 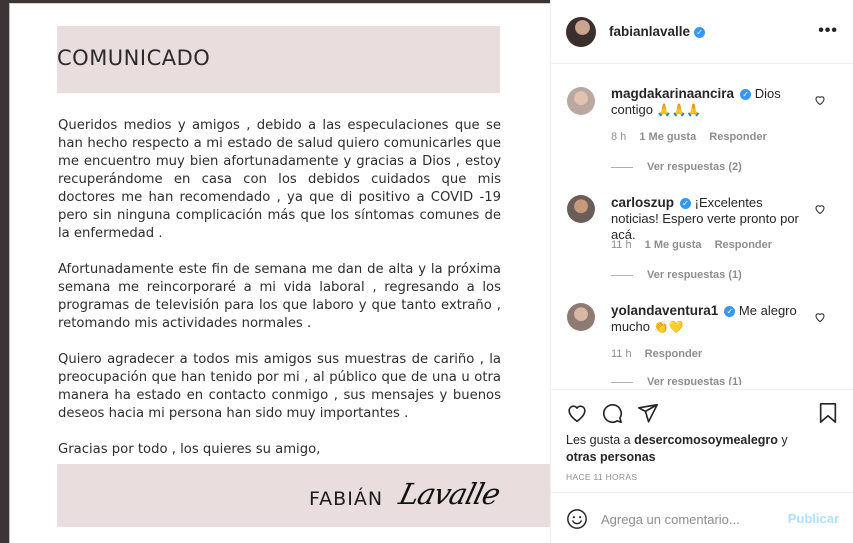 What do you see at coordinates (711, 102) in the screenshot?
I see `comment-text: magdakarinaancira ✓ Dios contigo 🙏🙏🙏` at bounding box center [711, 102].